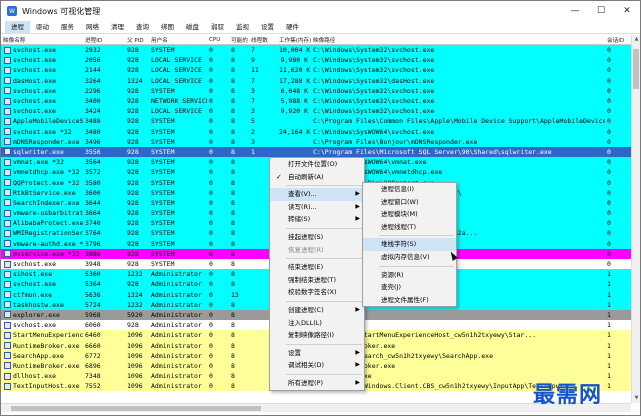 Image resolution: width=641 pixels, height=416 pixels. What do you see at coordinates (317, 292) in the screenshot?
I see `context_menu-item-12: 校验数字签名(X)` at bounding box center [317, 292].